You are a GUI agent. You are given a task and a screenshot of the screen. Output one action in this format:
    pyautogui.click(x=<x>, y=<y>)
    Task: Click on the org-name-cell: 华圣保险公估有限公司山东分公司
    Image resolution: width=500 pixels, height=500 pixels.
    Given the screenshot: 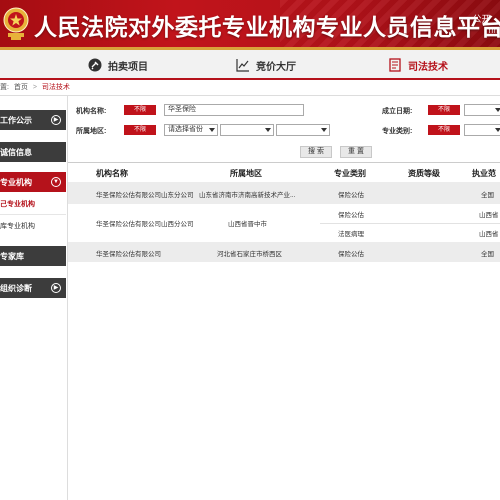 What is the action you would take?
    pyautogui.click(x=146, y=194)
    